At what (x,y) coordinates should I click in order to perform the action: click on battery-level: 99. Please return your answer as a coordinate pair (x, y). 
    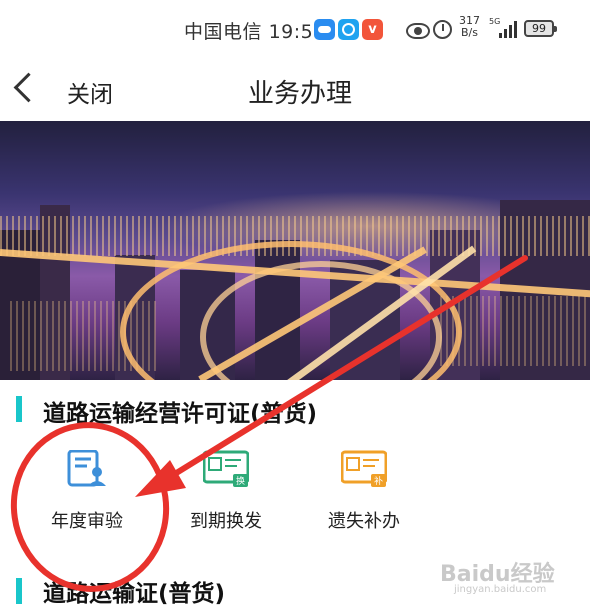
    Looking at the image, I should click on (539, 28).